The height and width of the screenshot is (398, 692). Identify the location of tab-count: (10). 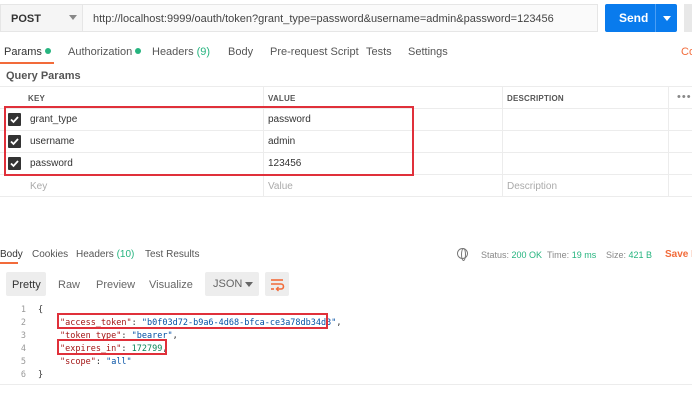
(125, 254).